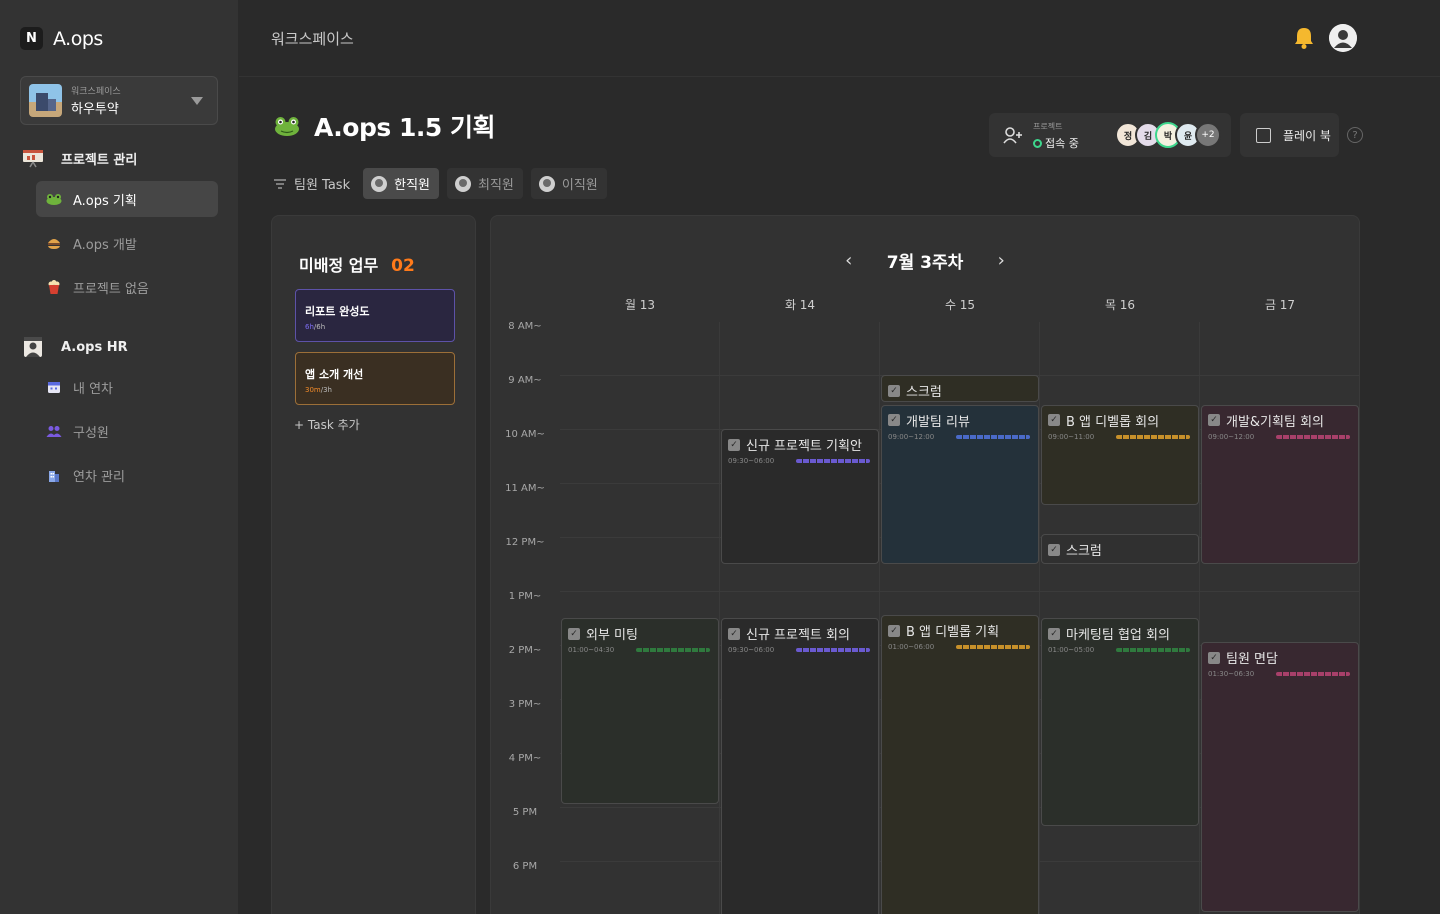  I want to click on unassigned-title: 미배정 업무 02, so click(357, 264).